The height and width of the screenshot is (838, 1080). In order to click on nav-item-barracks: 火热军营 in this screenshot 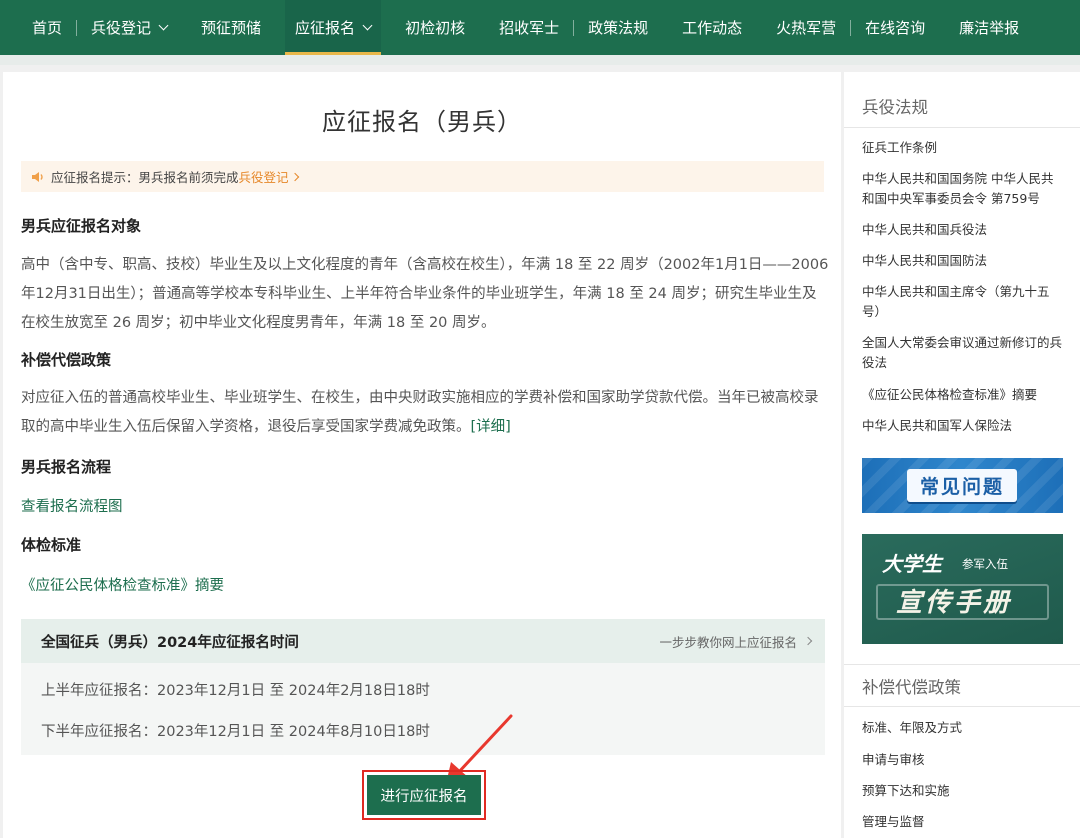, I will do `click(806, 27)`.